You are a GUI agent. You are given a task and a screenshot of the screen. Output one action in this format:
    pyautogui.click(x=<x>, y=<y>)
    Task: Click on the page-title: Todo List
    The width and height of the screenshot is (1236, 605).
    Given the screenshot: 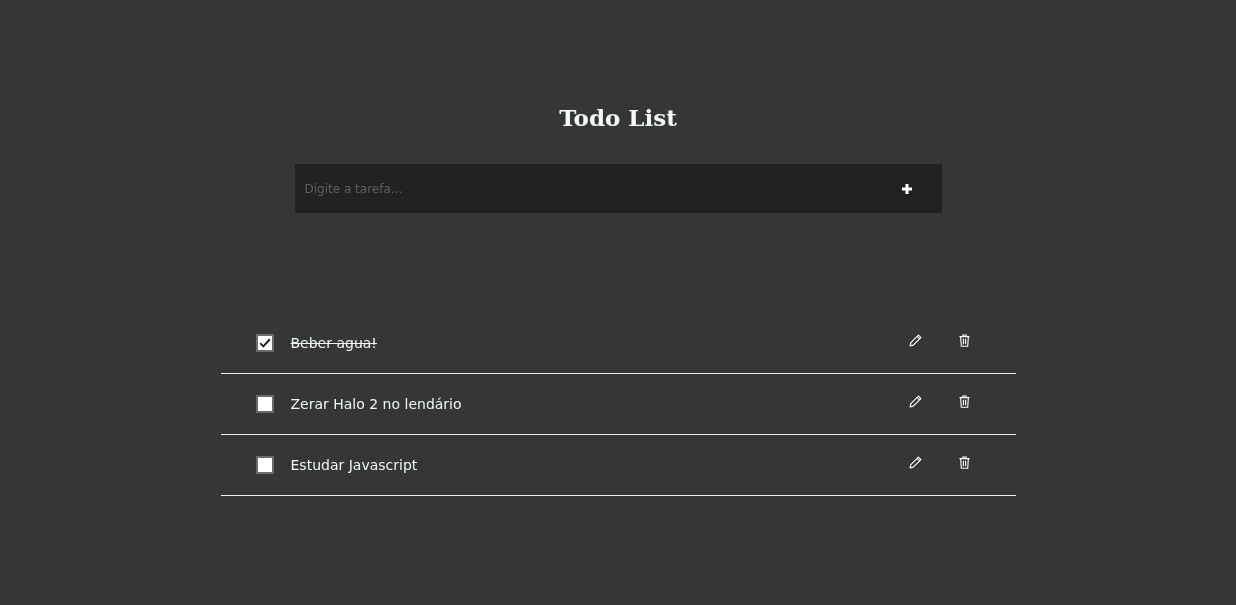 What is the action you would take?
    pyautogui.click(x=618, y=118)
    